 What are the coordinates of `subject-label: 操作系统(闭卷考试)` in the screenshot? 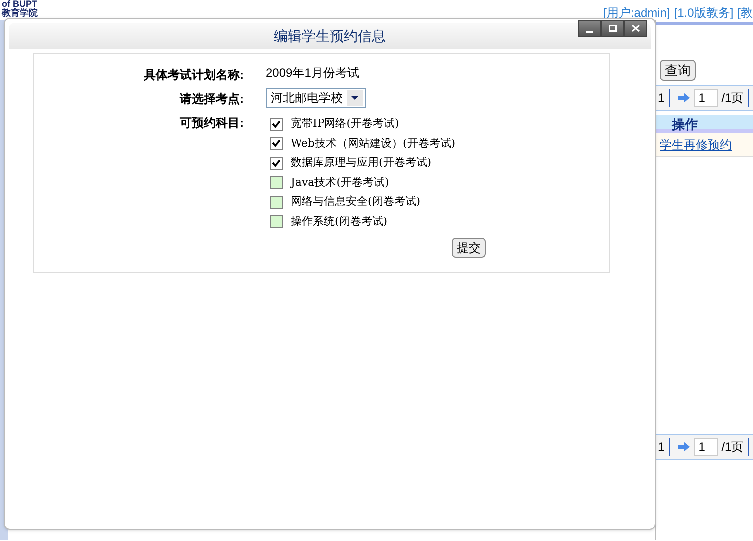 It's located at (339, 222).